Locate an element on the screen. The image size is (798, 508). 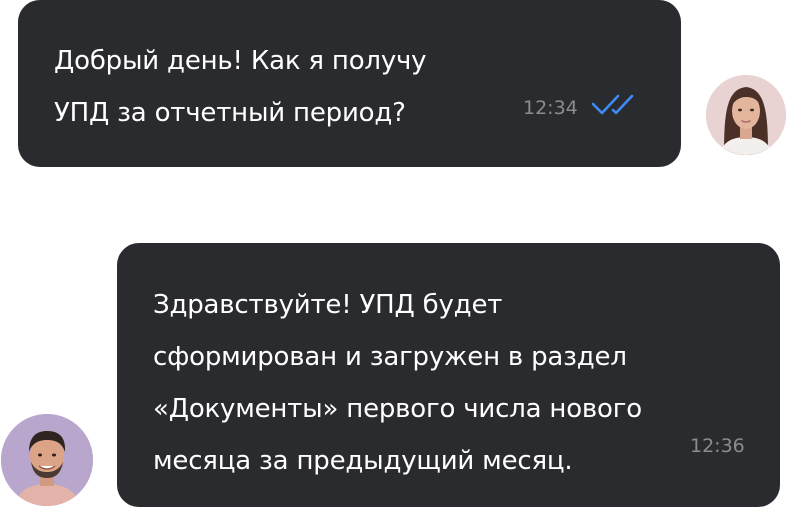
avatar-support is located at coordinates (47, 460).